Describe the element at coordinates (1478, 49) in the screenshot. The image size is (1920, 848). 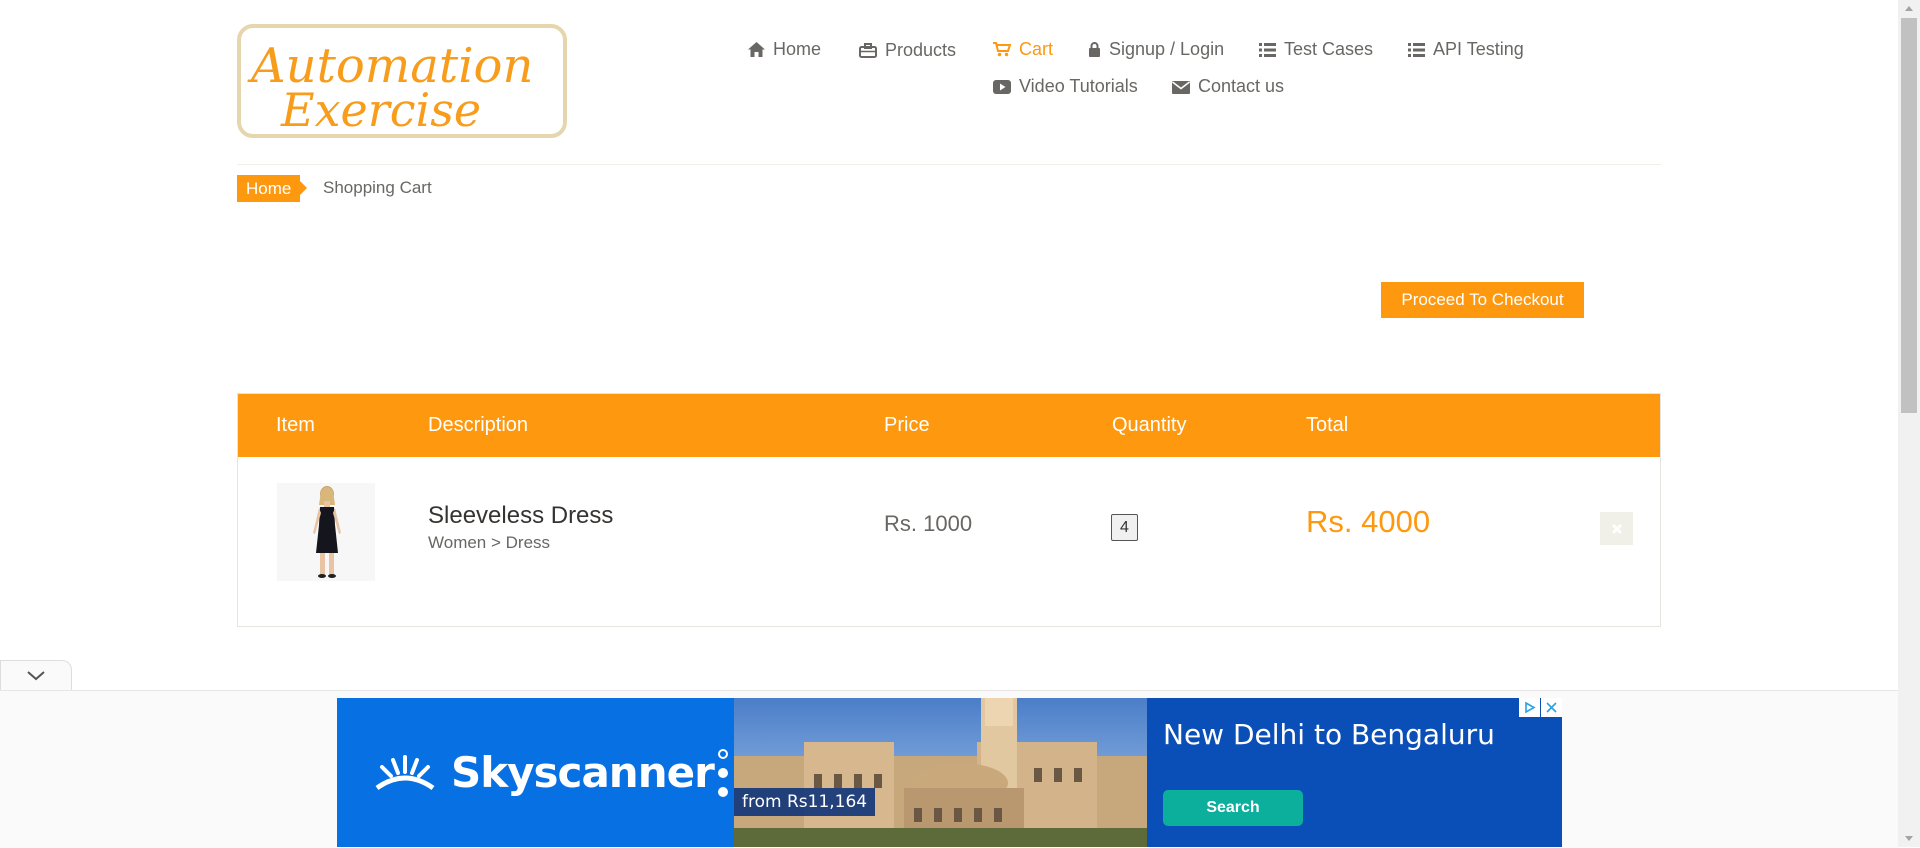
I see `nav-api-testing-label: API Testing` at that location.